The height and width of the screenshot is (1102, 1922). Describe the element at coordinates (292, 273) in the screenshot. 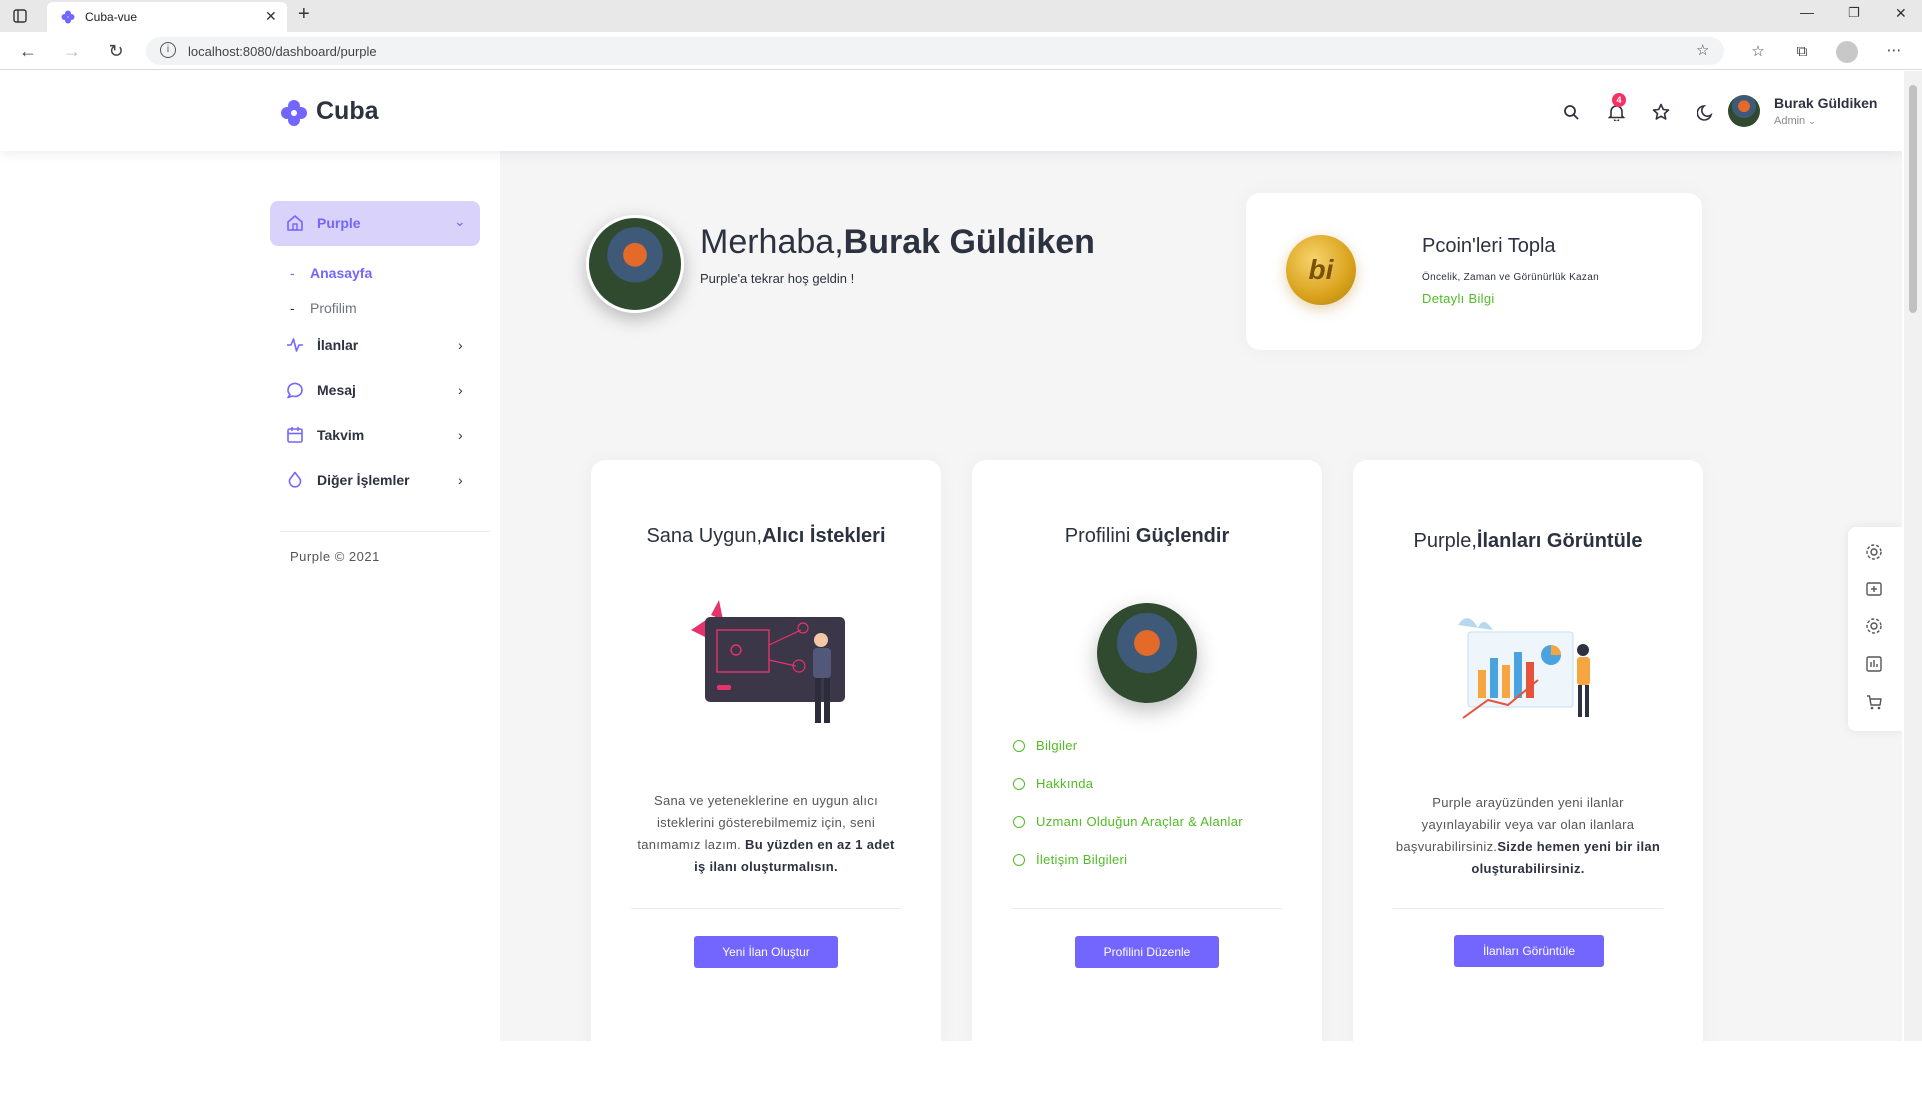

I see `submenu-dash: -` at that location.